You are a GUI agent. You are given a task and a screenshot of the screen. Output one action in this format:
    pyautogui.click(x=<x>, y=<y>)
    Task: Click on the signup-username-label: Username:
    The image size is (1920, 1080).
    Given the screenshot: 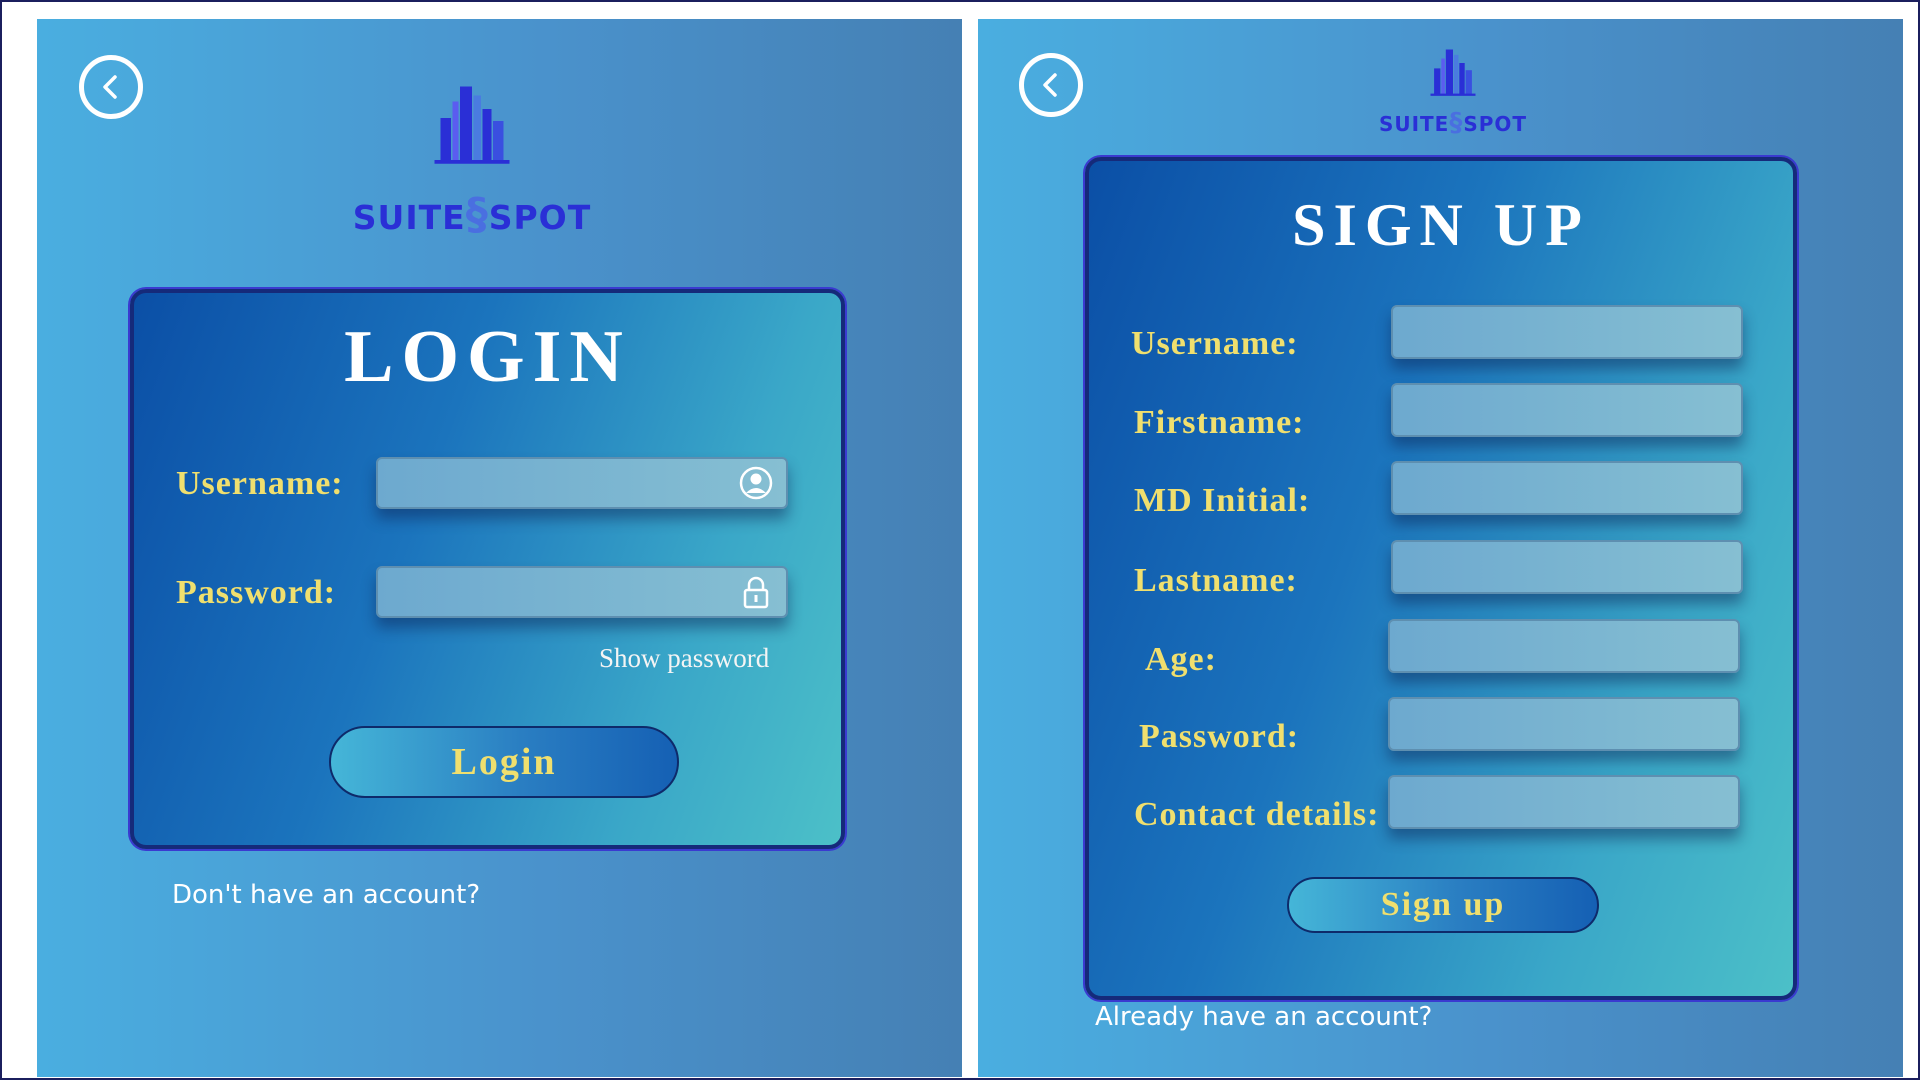 What is the action you would take?
    pyautogui.click(x=1215, y=343)
    